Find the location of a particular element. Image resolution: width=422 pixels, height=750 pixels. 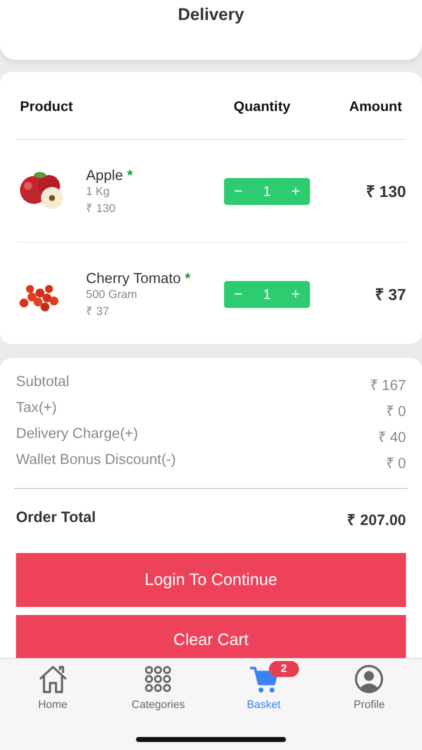

column-header: Amount is located at coordinates (375, 106).